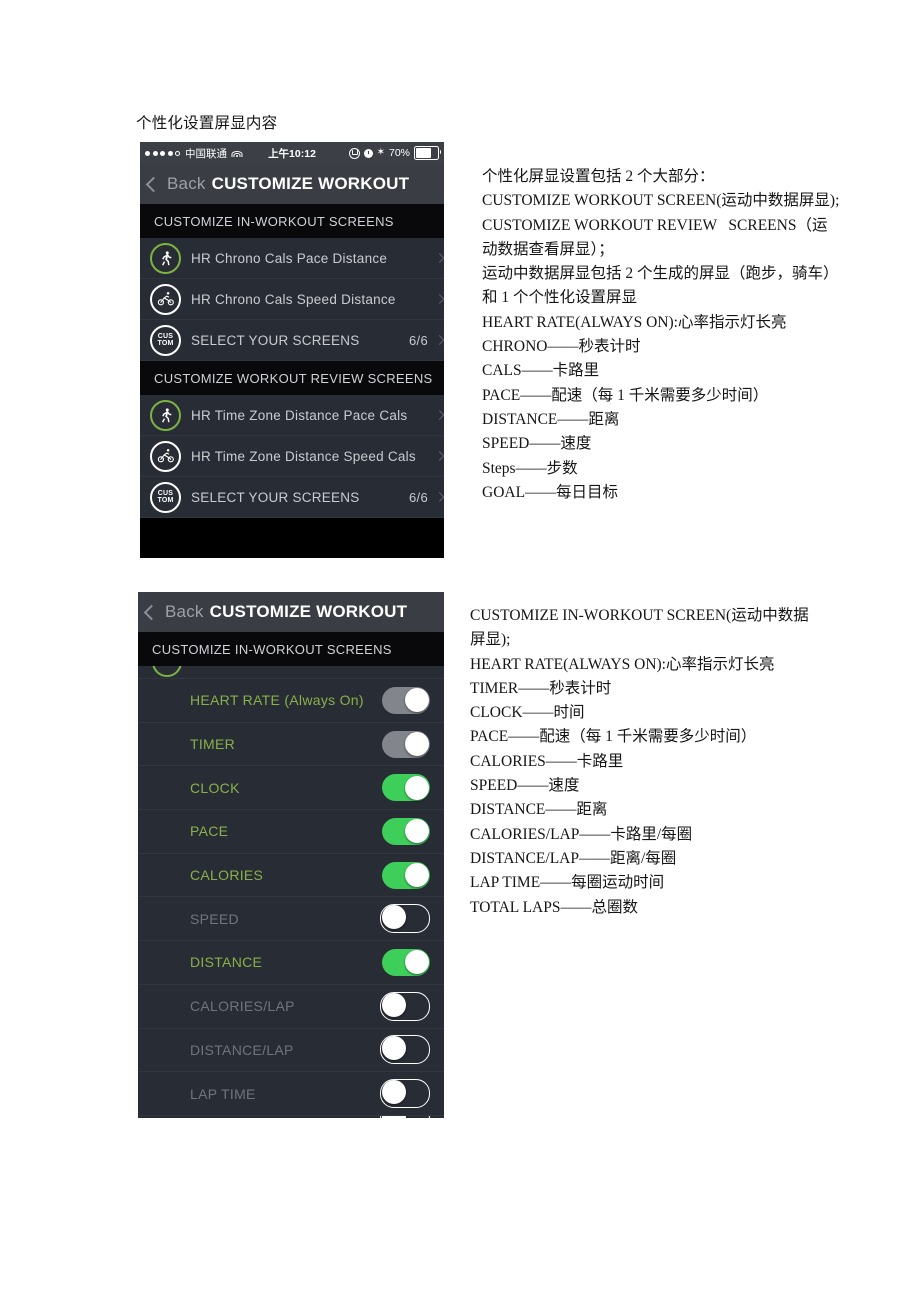 This screenshot has width=920, height=1302. I want to click on toggle-label: CLOCK, so click(215, 787).